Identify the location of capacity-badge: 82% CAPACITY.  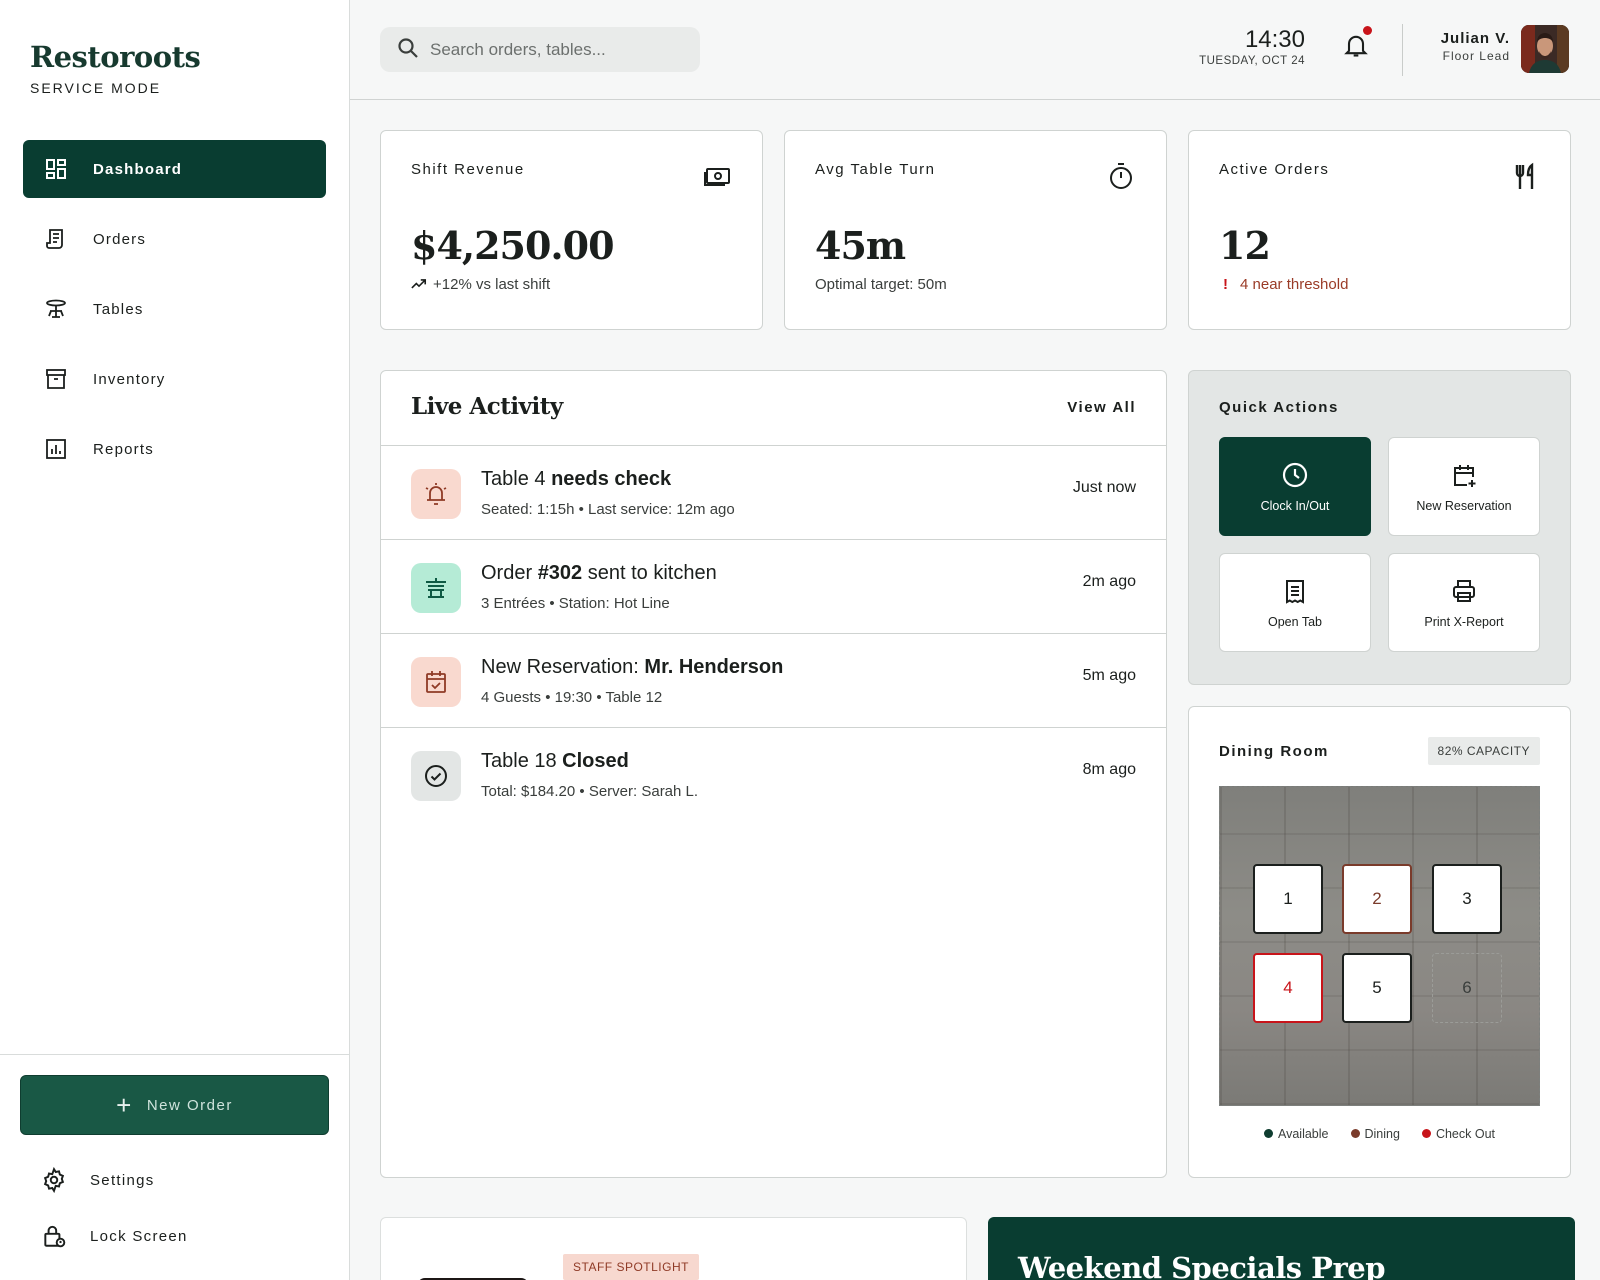
(1483, 751).